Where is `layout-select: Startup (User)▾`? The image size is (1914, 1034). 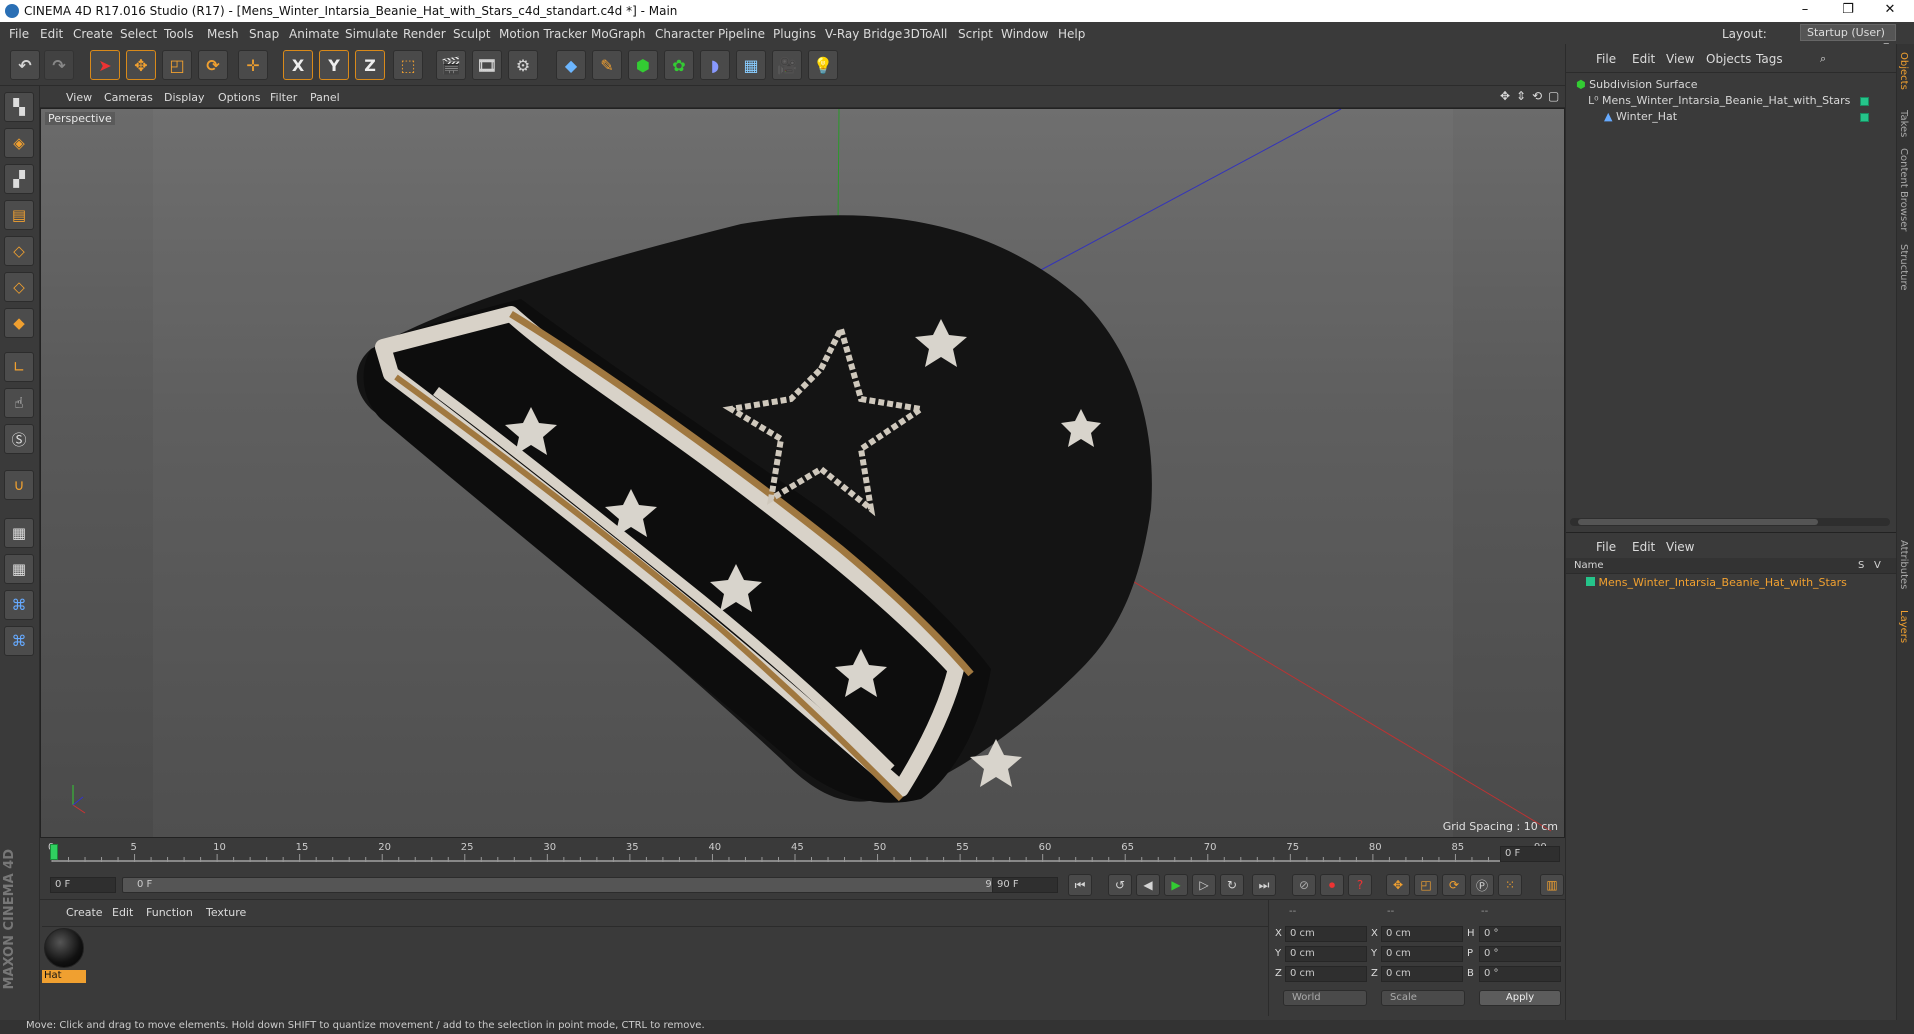
layout-select: Startup (User)▾ is located at coordinates (1848, 38).